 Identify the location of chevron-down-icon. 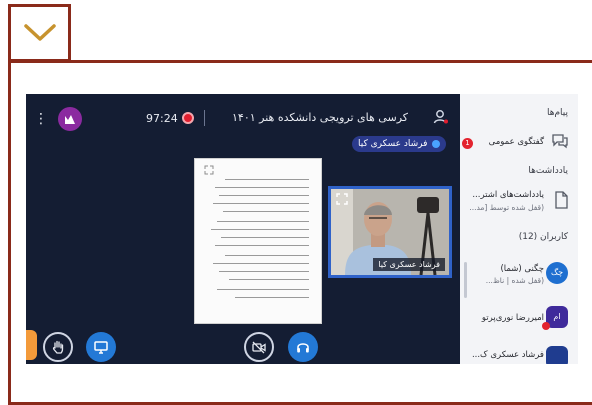
(39, 32).